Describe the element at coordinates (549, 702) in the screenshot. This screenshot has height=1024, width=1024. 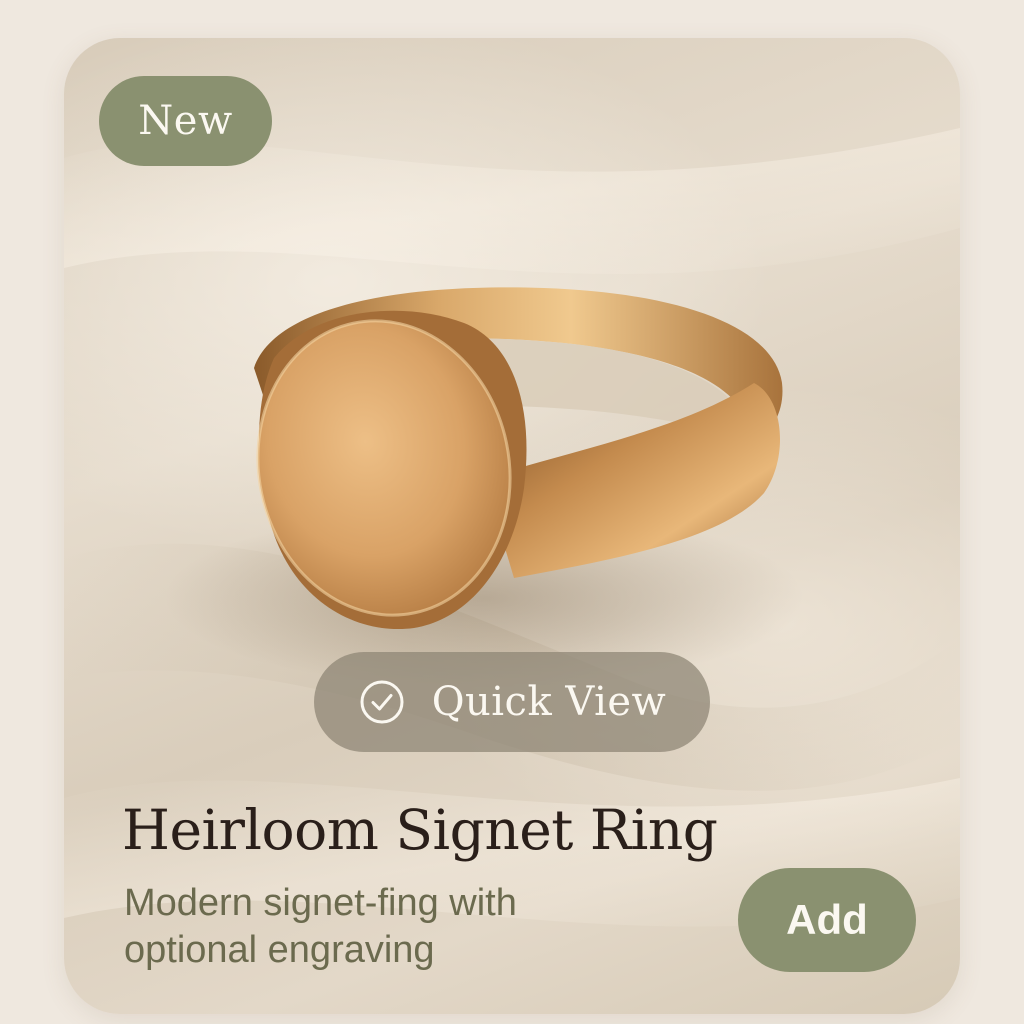
I see `quick-view-label: Quick View` at that location.